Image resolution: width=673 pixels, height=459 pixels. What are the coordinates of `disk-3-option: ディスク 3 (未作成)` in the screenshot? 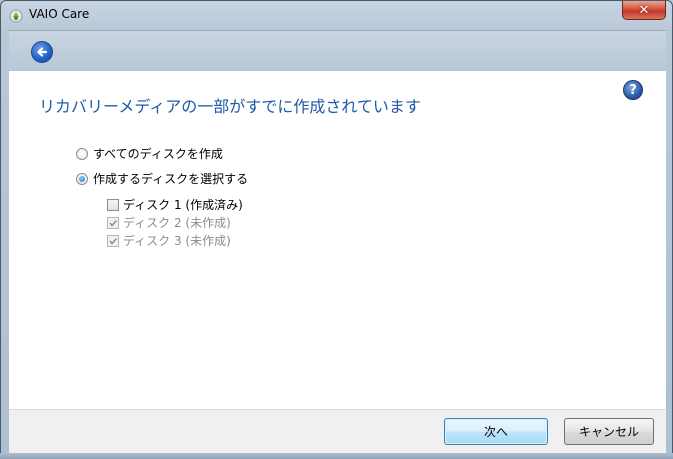 It's located at (169, 240).